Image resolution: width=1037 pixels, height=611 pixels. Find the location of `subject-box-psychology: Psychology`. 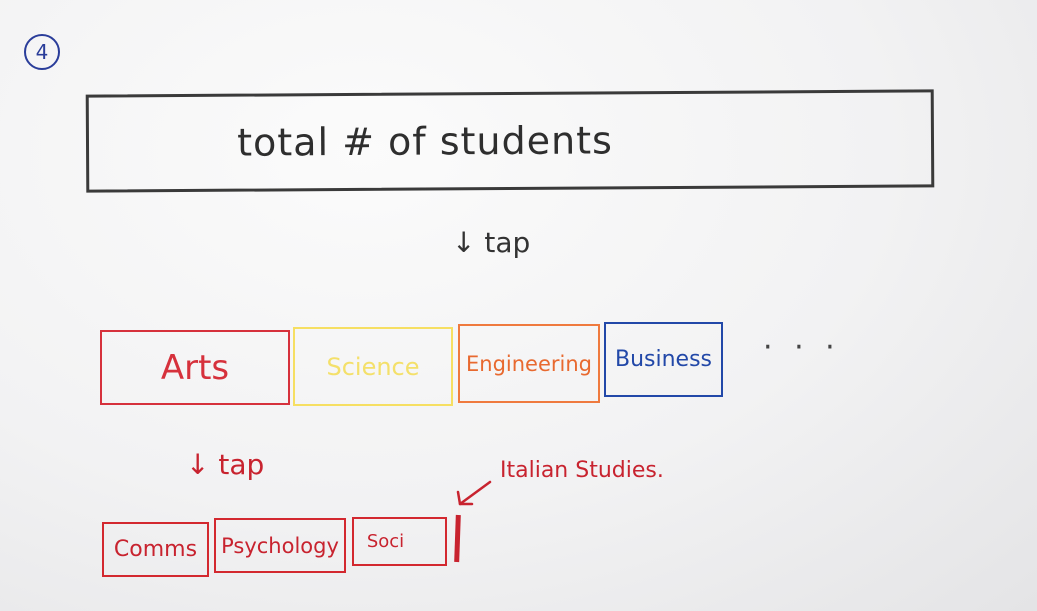

subject-box-psychology: Psychology is located at coordinates (280, 545).